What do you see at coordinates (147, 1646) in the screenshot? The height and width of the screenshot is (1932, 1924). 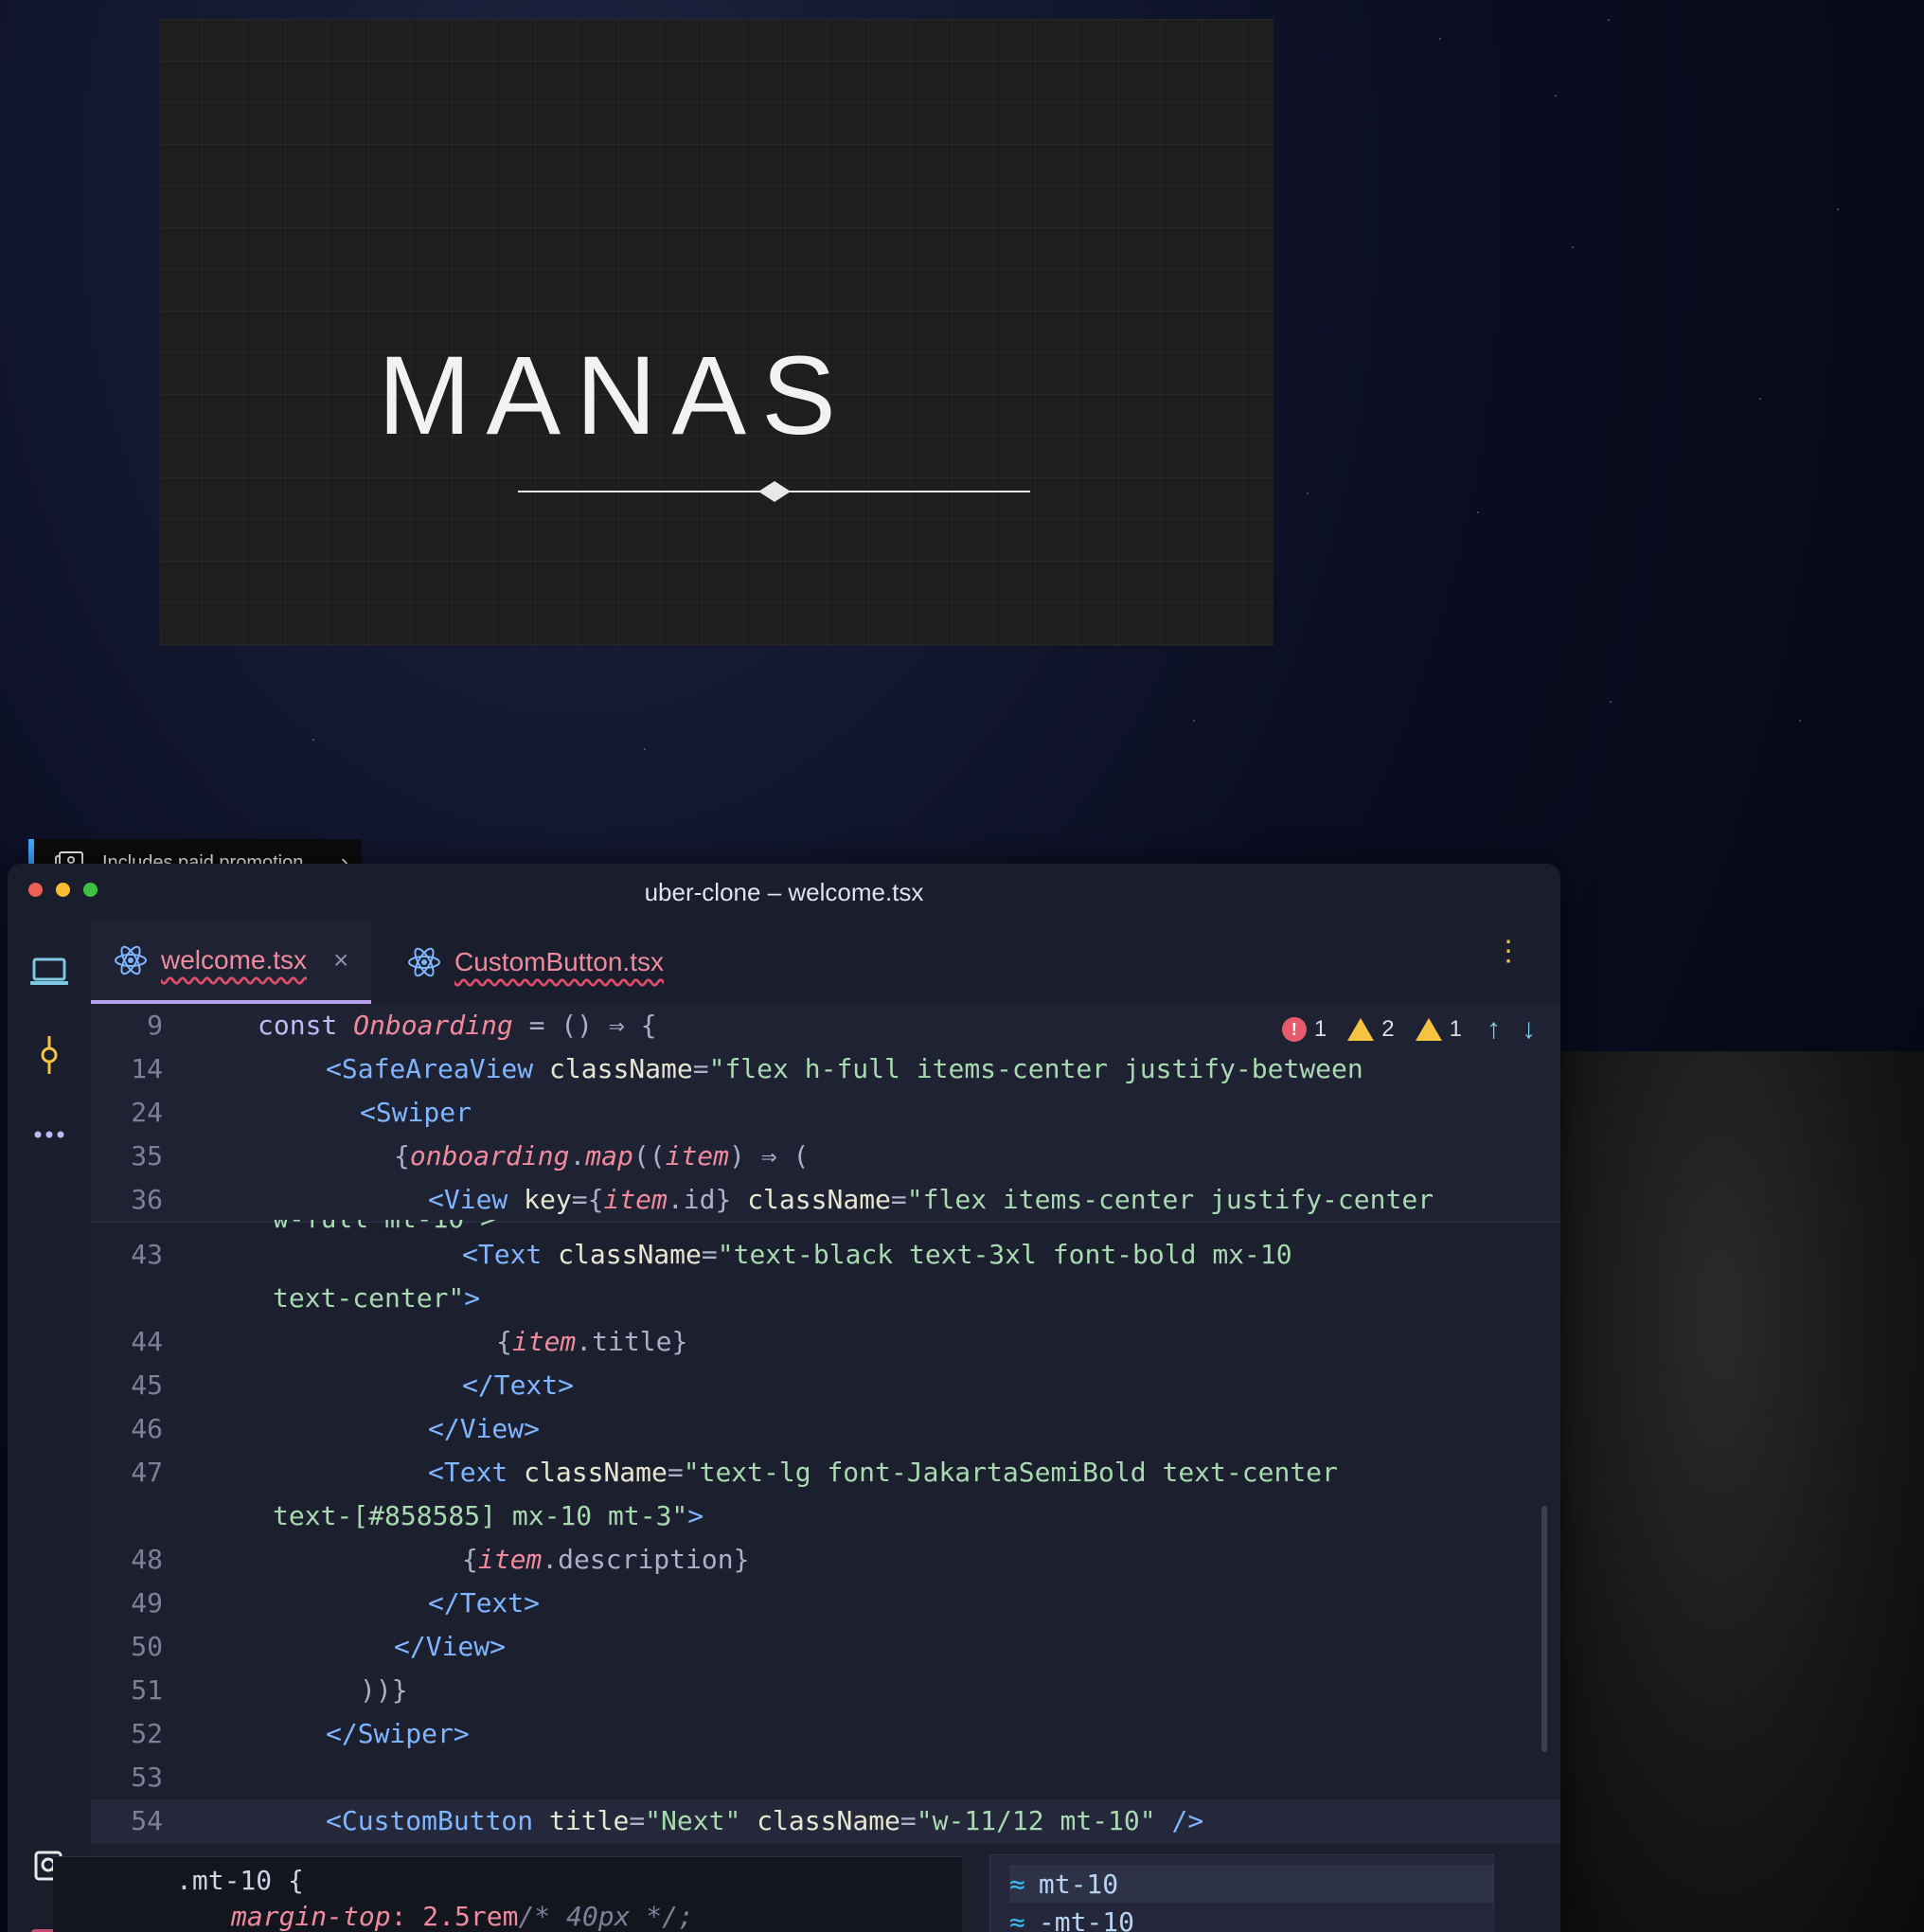 I see `line-number: 50` at bounding box center [147, 1646].